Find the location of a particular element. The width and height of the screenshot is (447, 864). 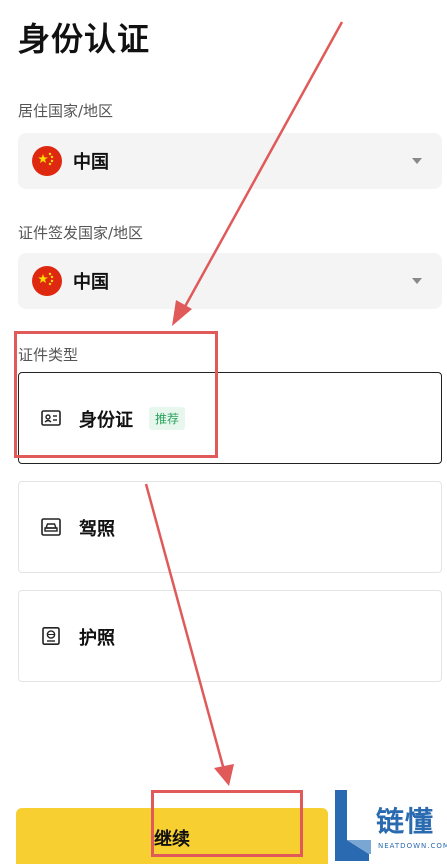

doc-option-drivers-license: 驾照 is located at coordinates (230, 527).